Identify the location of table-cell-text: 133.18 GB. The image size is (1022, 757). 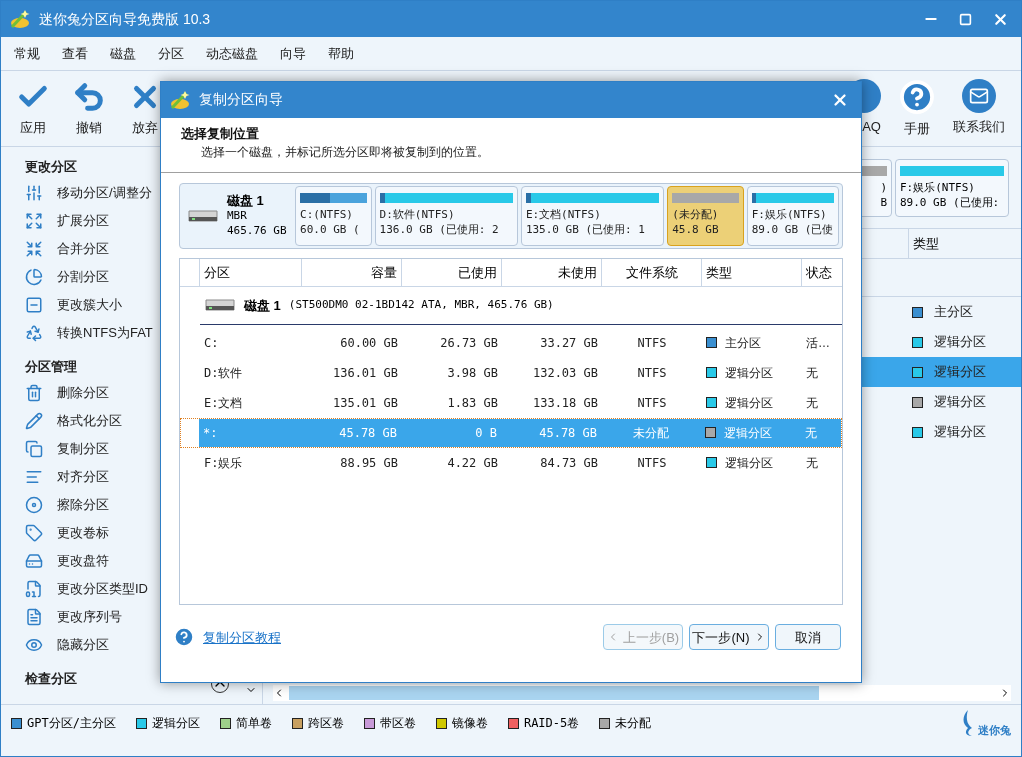
(565, 403).